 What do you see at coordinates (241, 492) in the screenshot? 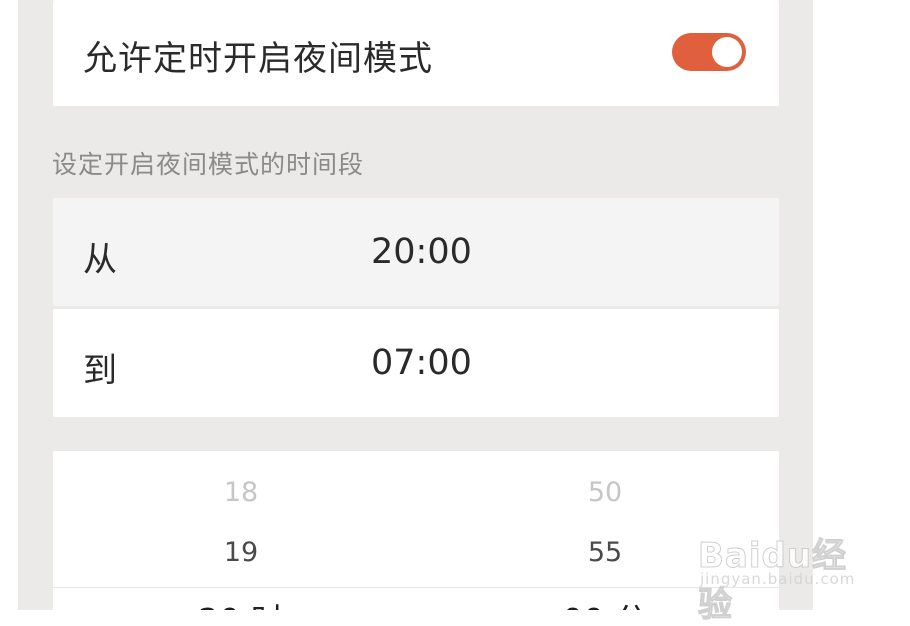
I see `hour-option: 18` at bounding box center [241, 492].